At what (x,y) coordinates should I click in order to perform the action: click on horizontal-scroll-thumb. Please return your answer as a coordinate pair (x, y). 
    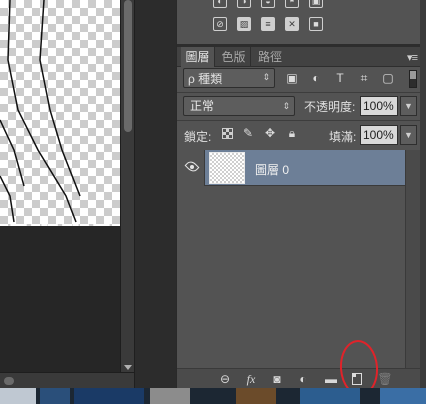
    Looking at the image, I should click on (9, 381).